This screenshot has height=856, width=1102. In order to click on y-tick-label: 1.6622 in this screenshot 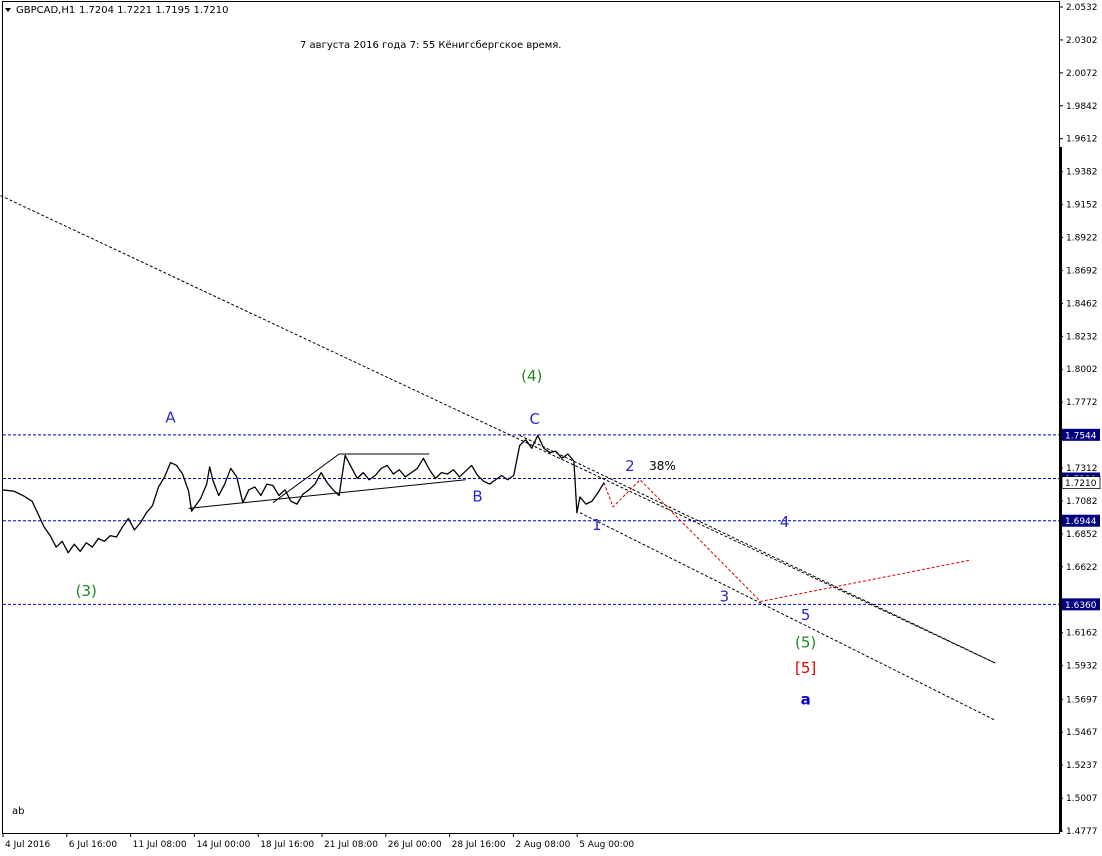, I will do `click(1082, 568)`.